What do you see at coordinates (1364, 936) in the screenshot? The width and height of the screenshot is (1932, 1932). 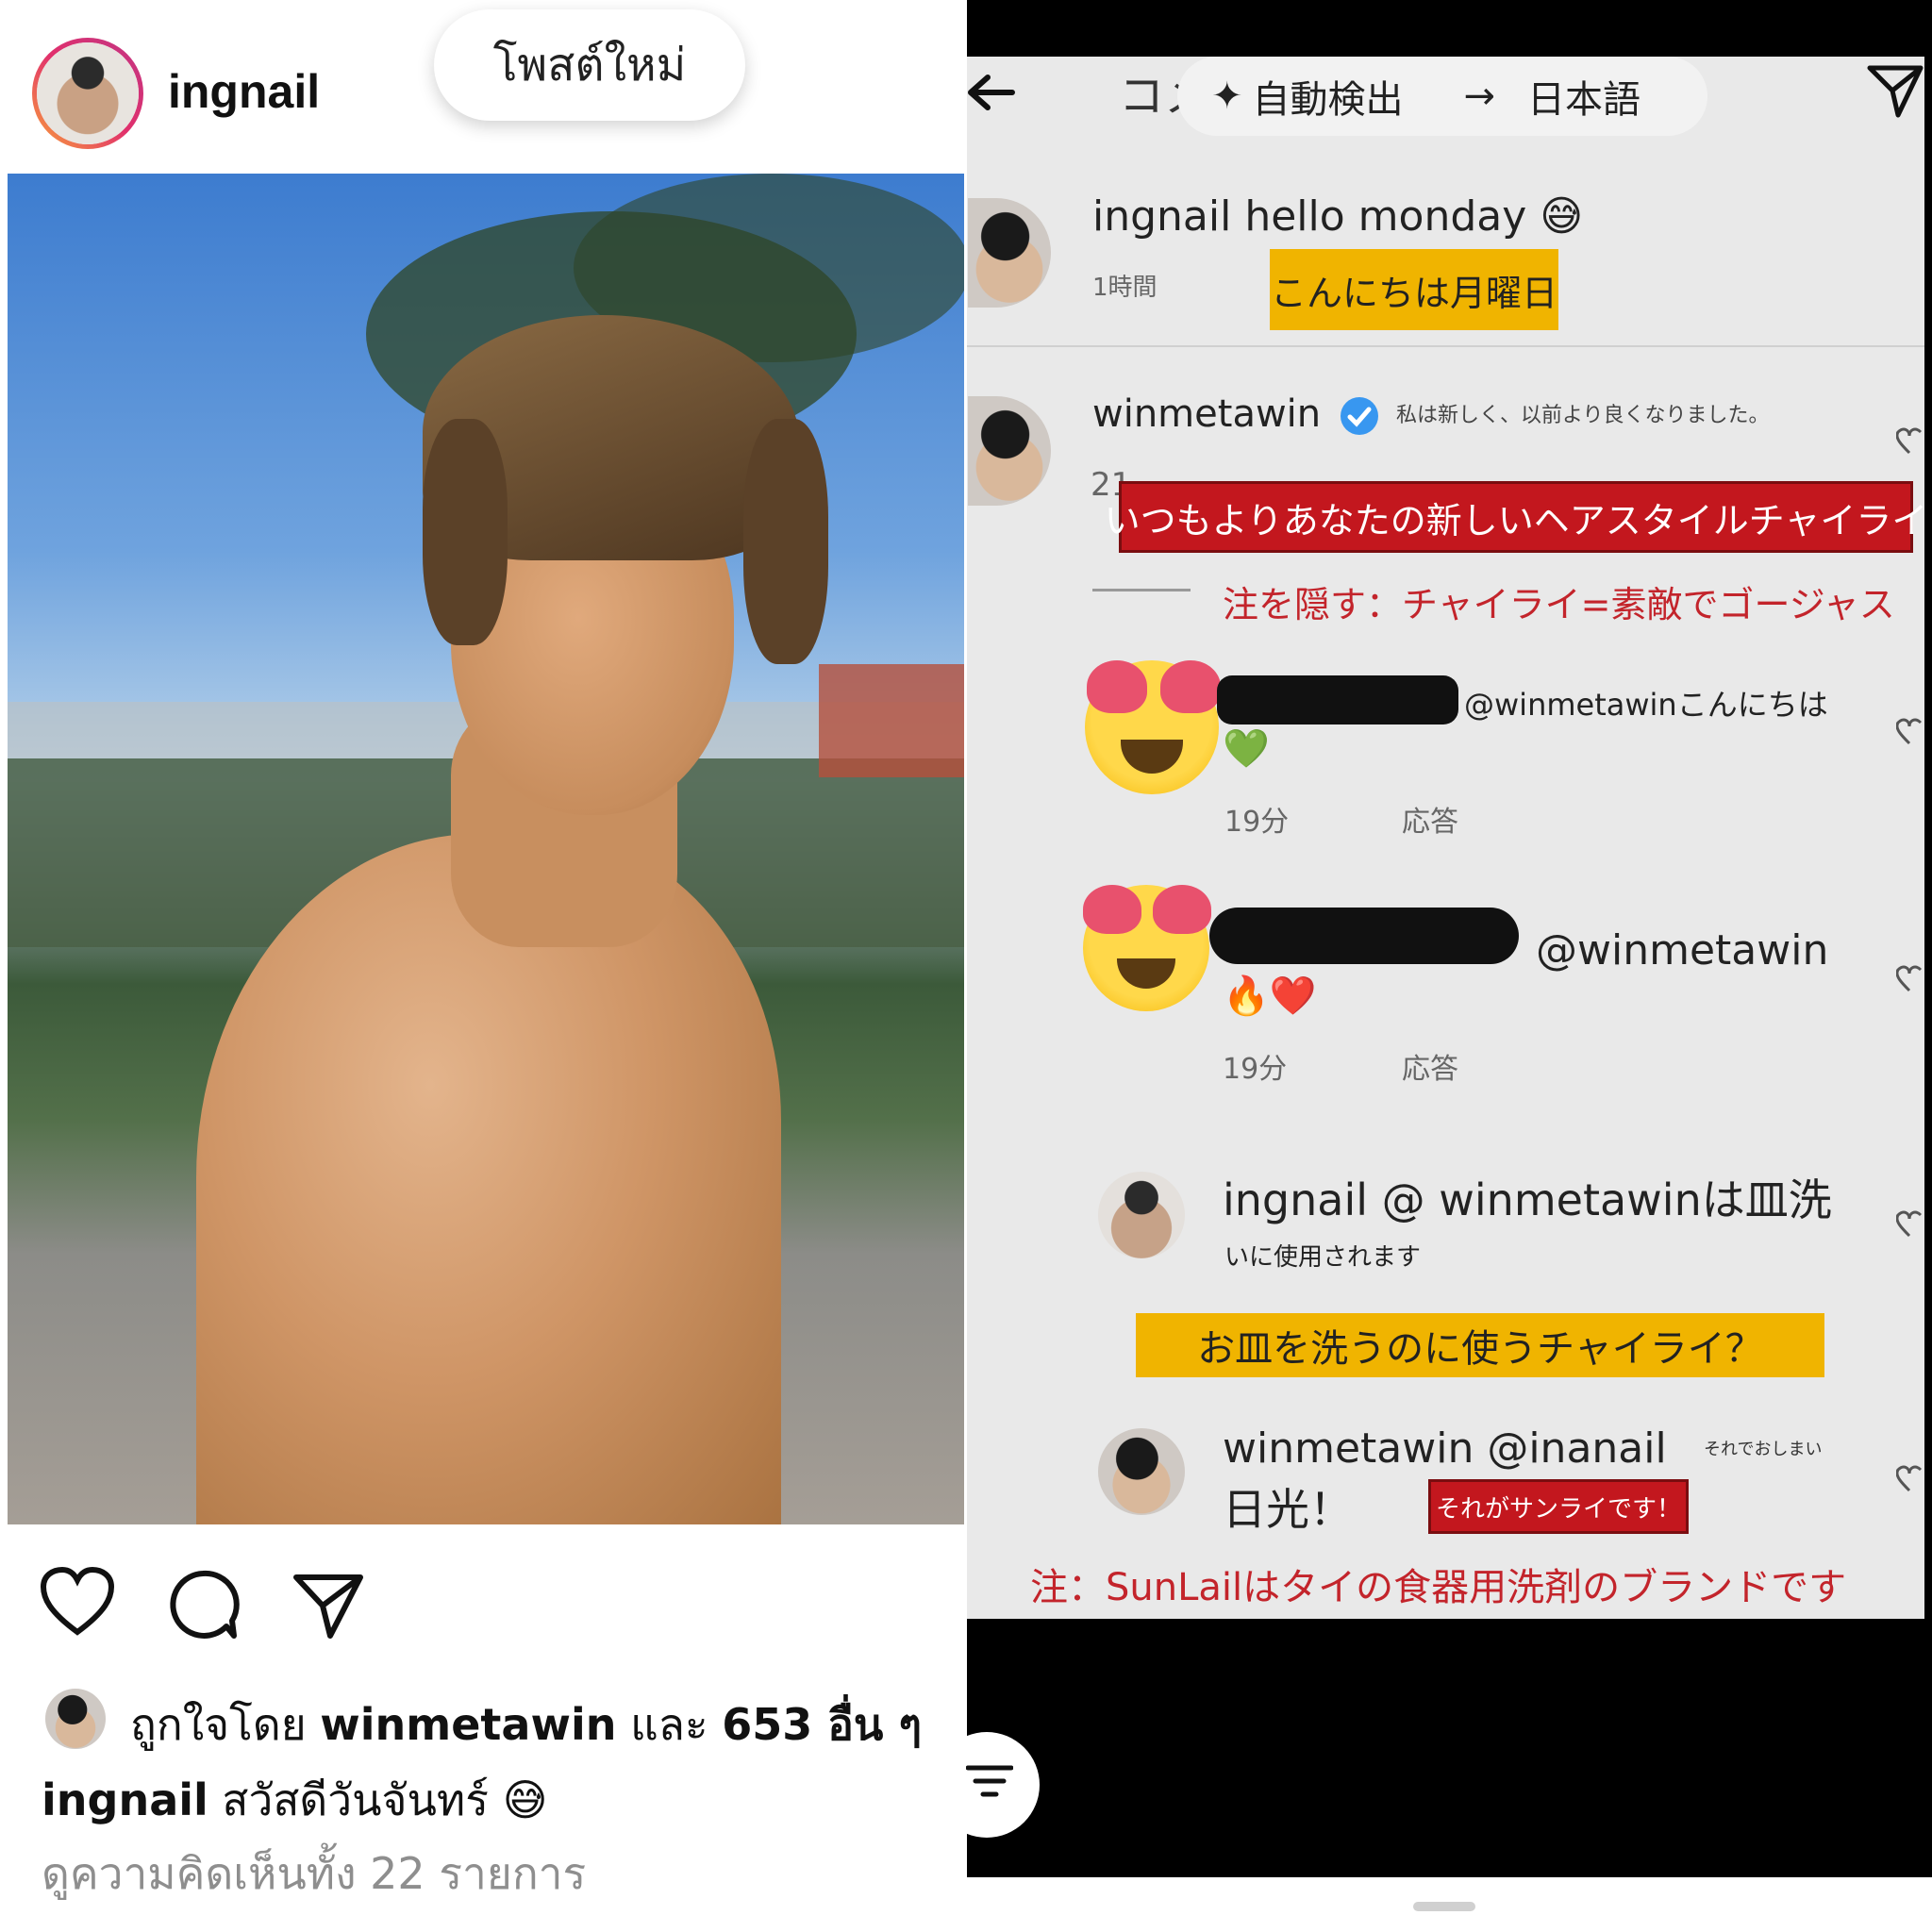 I see `reply2-username-redacted` at bounding box center [1364, 936].